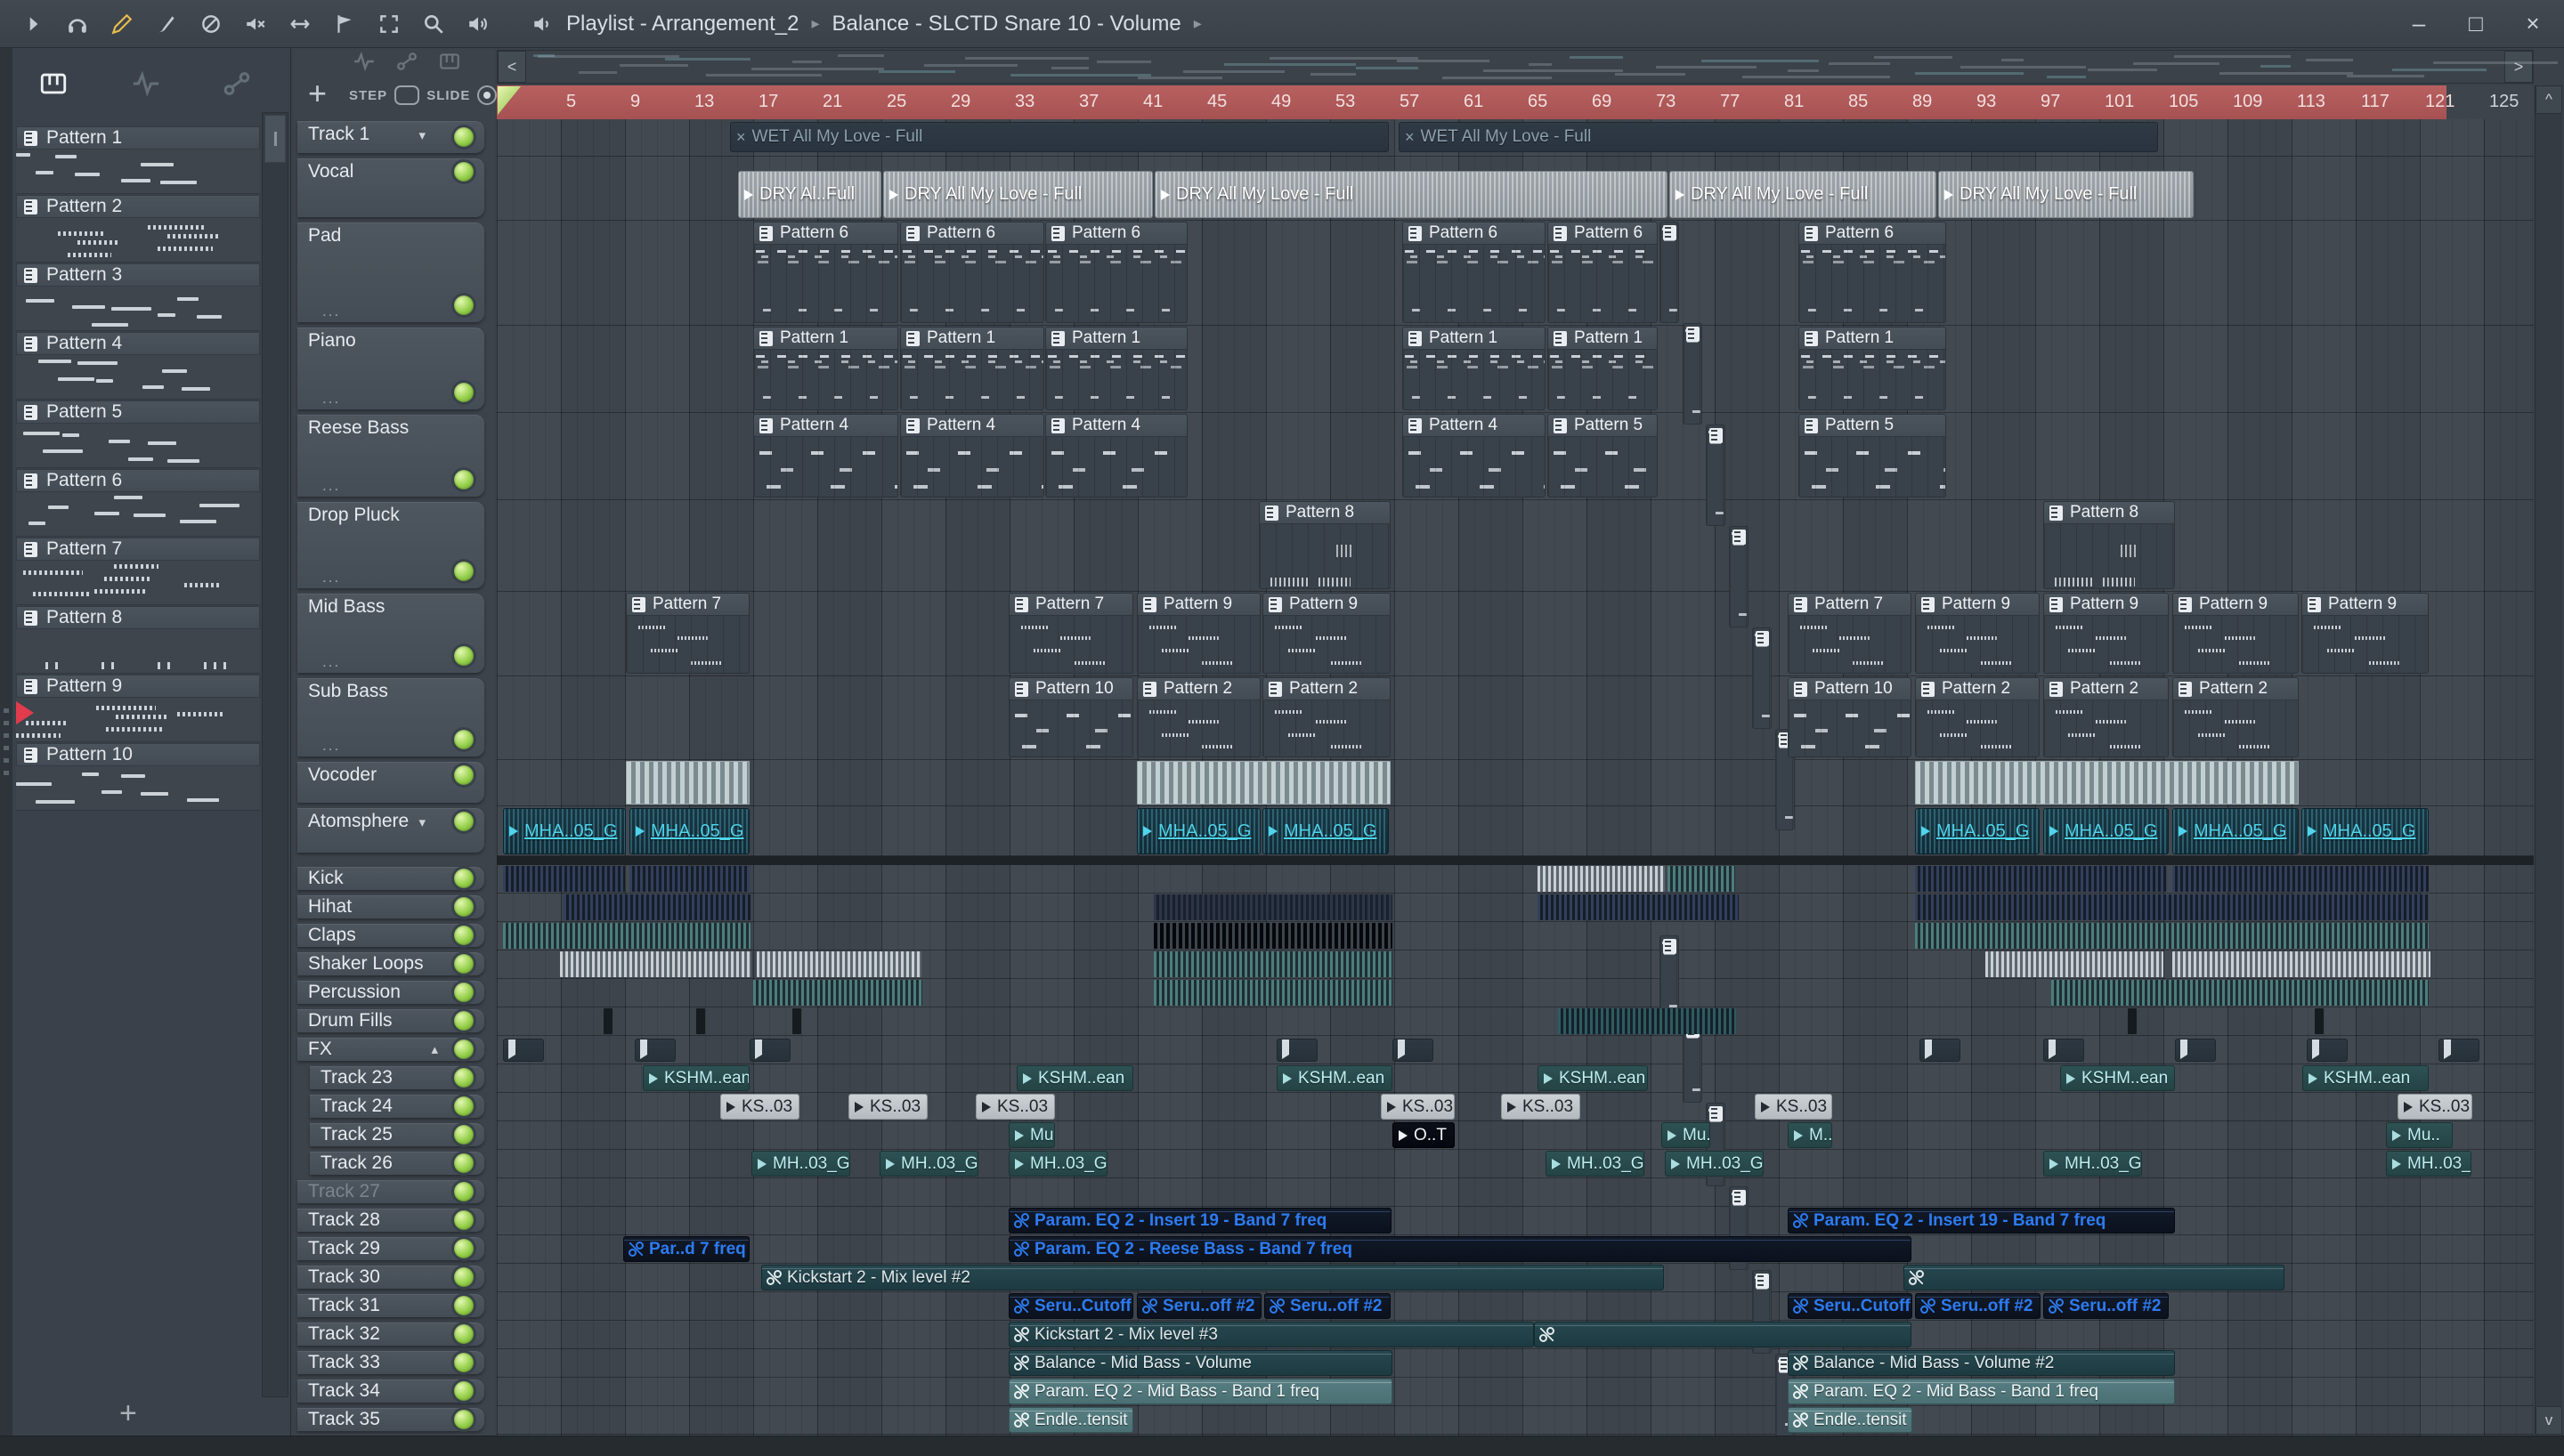 The width and height of the screenshot is (2564, 1456). What do you see at coordinates (2109, 545) in the screenshot?
I see `pattern-clip: Pattern 8` at bounding box center [2109, 545].